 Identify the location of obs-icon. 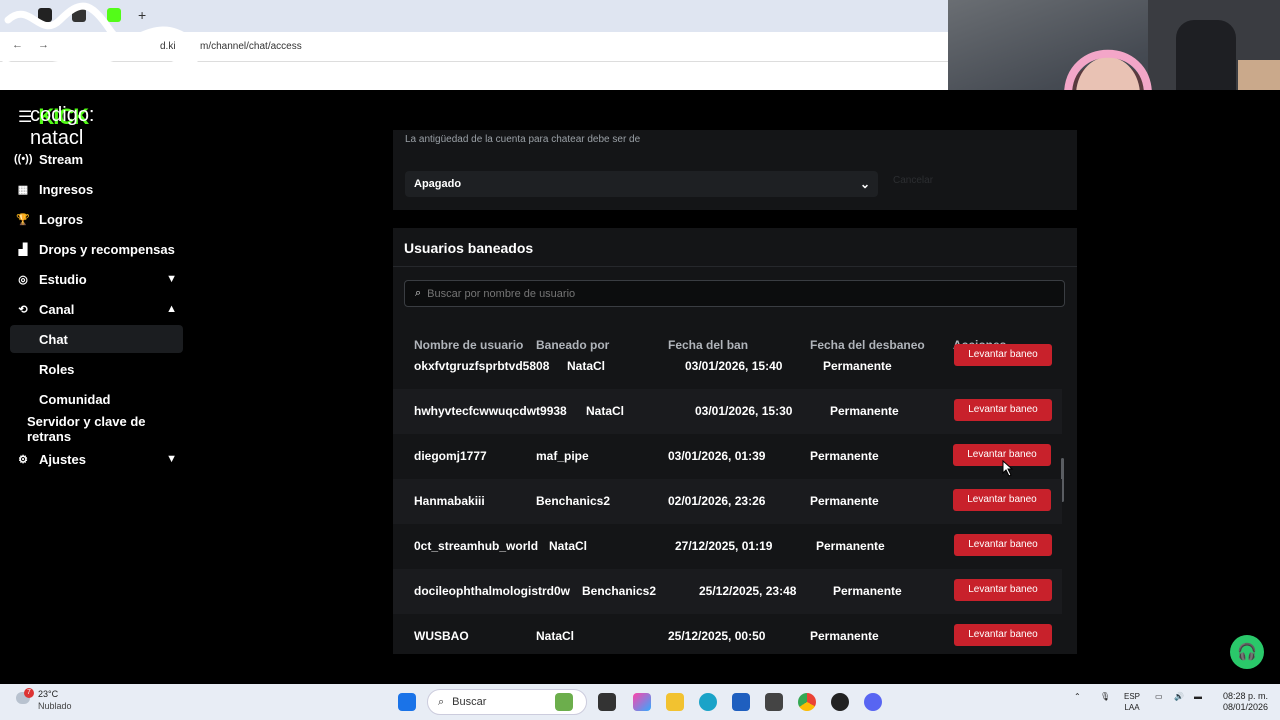
(840, 702).